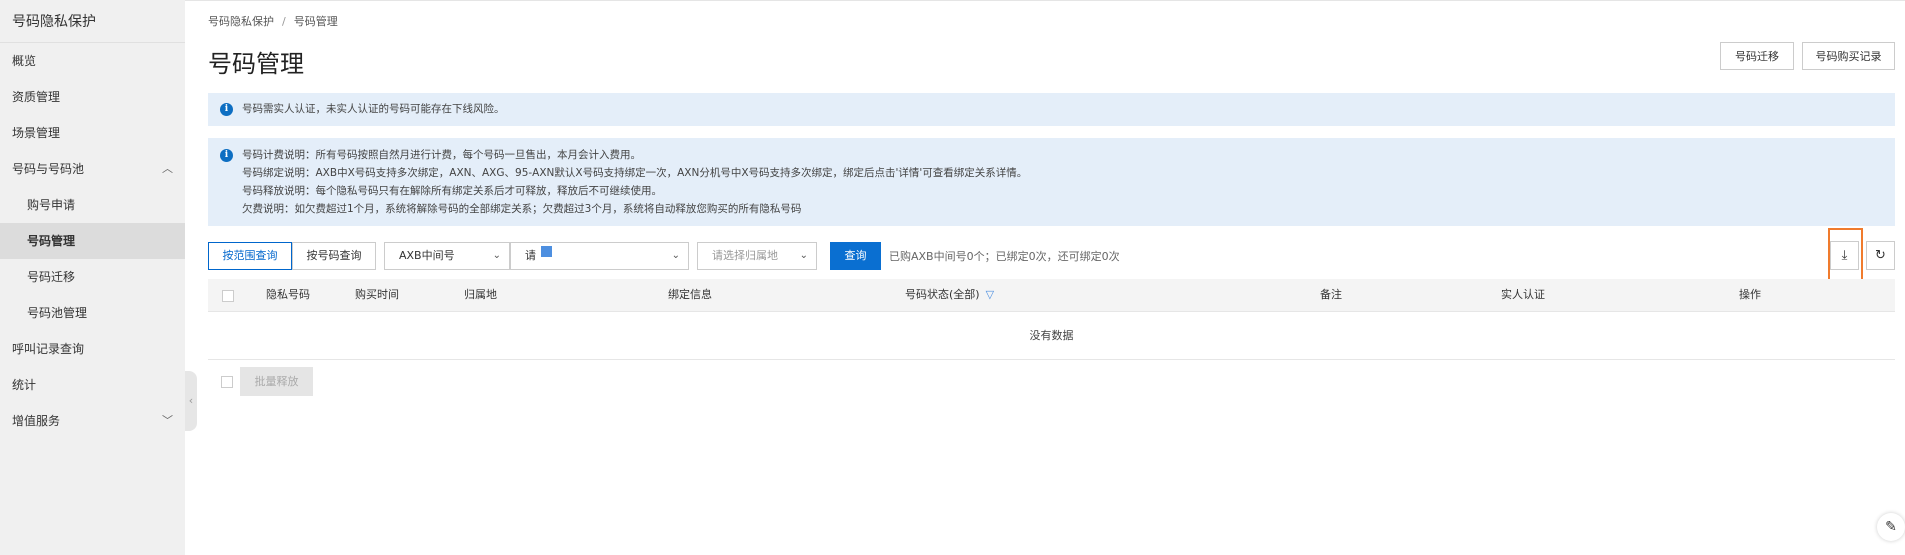 This screenshot has width=1905, height=555. I want to click on sidebar-item-call-records: 呼叫记录查询, so click(92, 349).